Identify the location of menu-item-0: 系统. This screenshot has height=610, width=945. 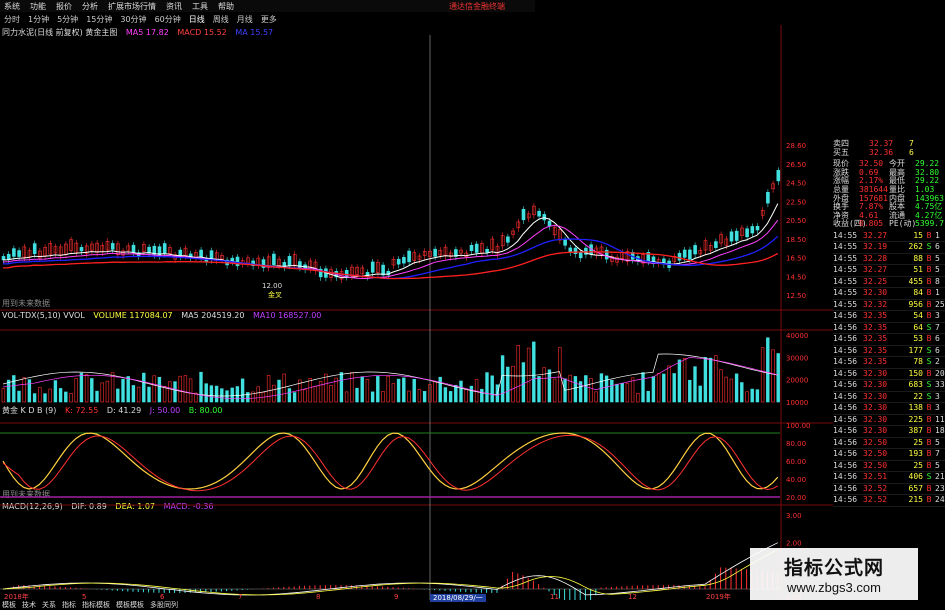
(12, 6).